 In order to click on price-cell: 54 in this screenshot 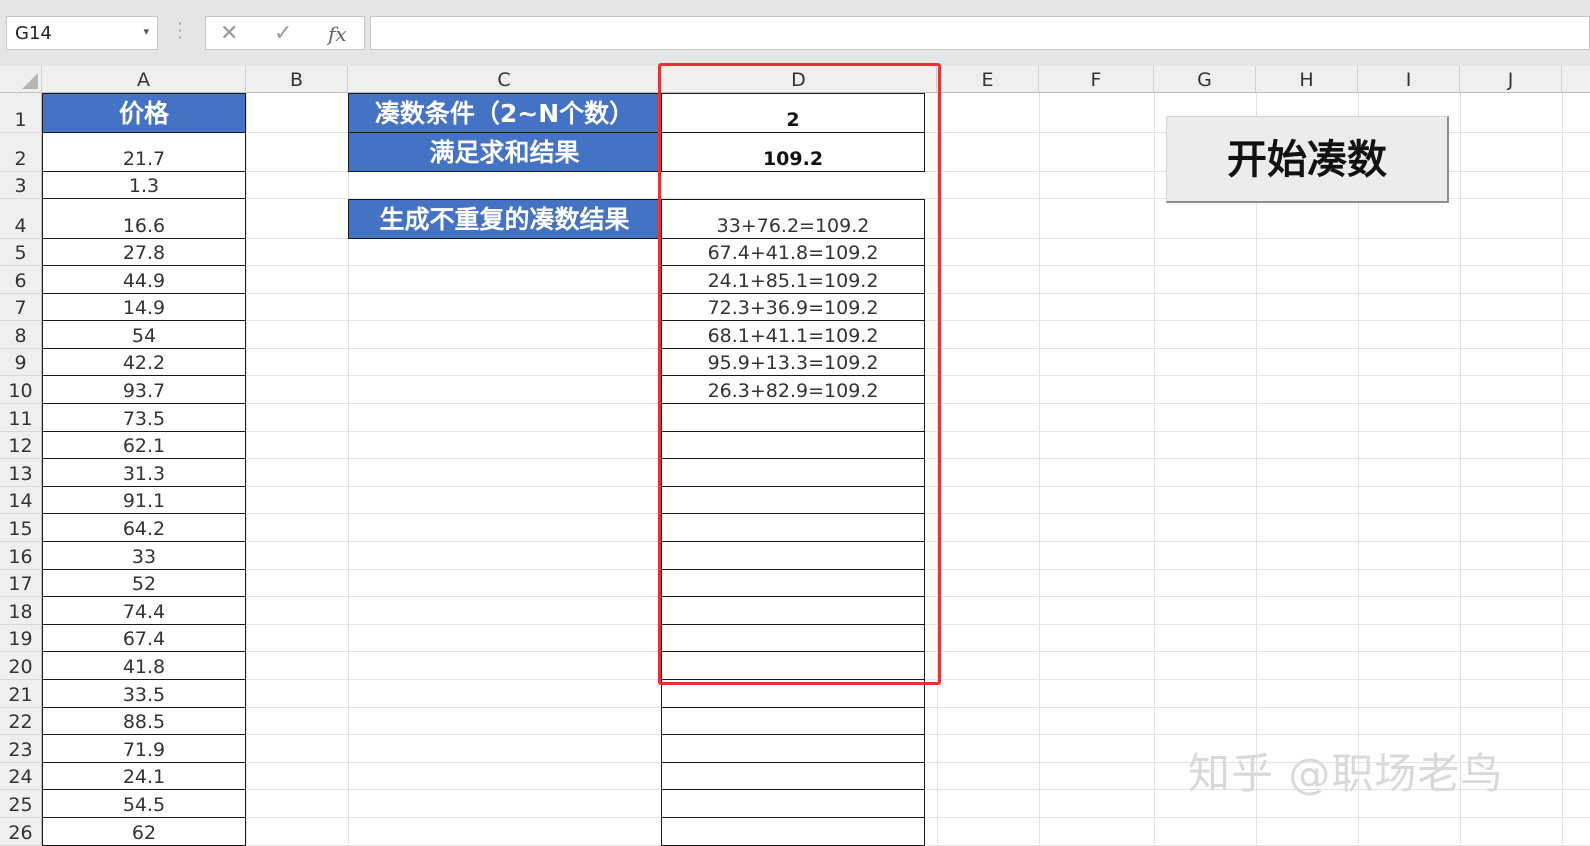, I will do `click(144, 335)`.